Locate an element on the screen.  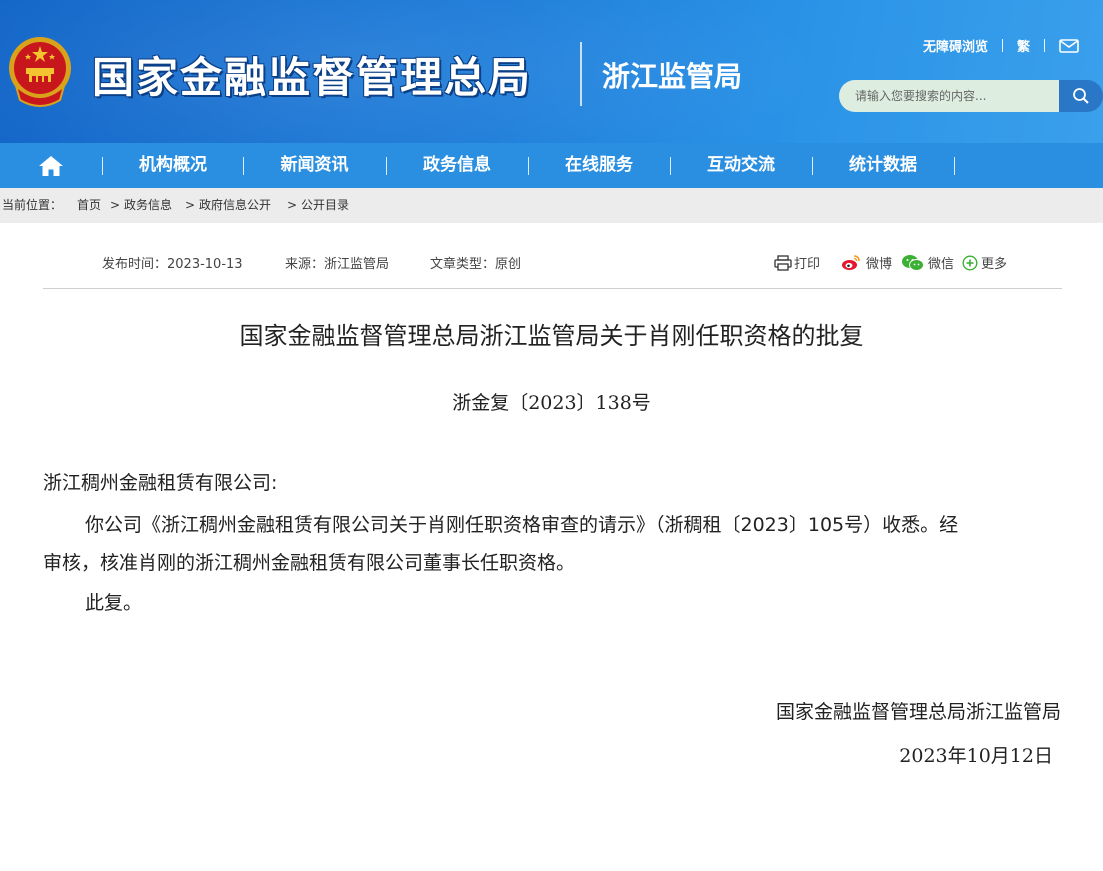
nav-item-interaction: 互动交流 is located at coordinates (741, 165).